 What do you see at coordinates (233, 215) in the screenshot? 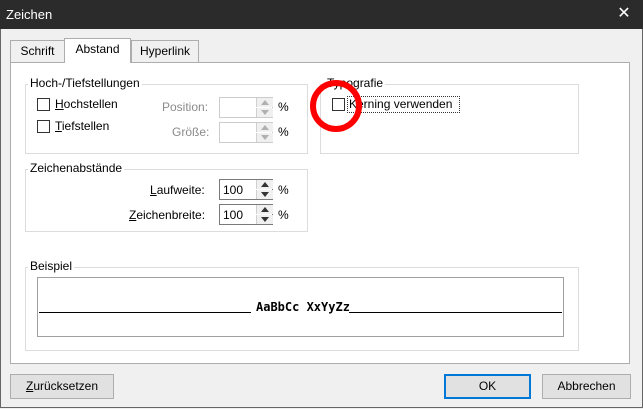
I see `zeichenbreite-value: 100` at bounding box center [233, 215].